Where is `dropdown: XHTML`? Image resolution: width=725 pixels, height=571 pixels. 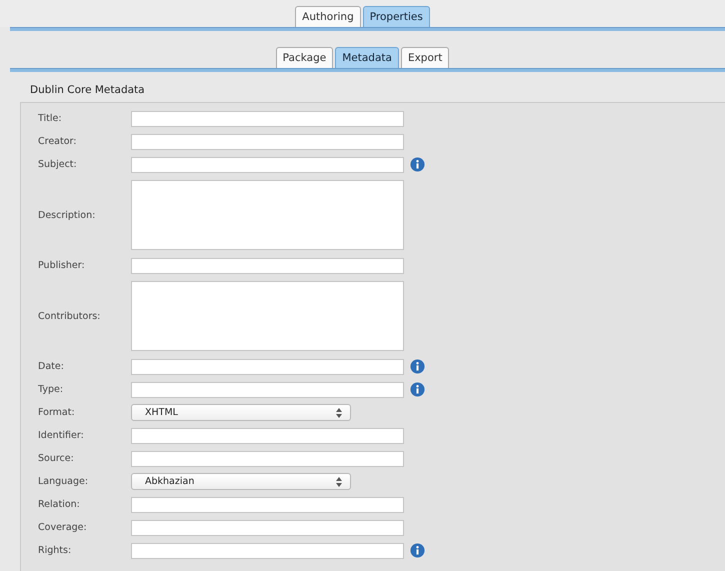
dropdown: XHTML is located at coordinates (241, 412).